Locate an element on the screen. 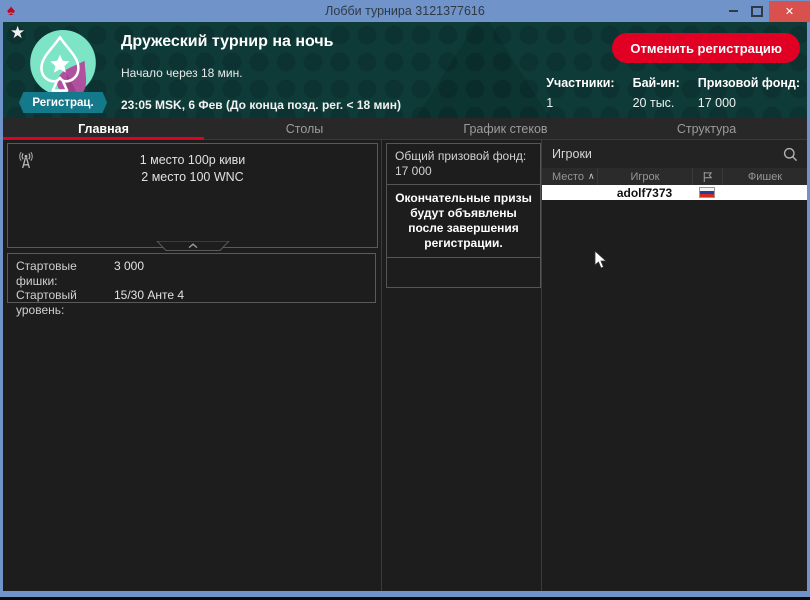 The height and width of the screenshot is (600, 810). prize-pool-label: Общий призовой фонд: is located at coordinates (461, 156).